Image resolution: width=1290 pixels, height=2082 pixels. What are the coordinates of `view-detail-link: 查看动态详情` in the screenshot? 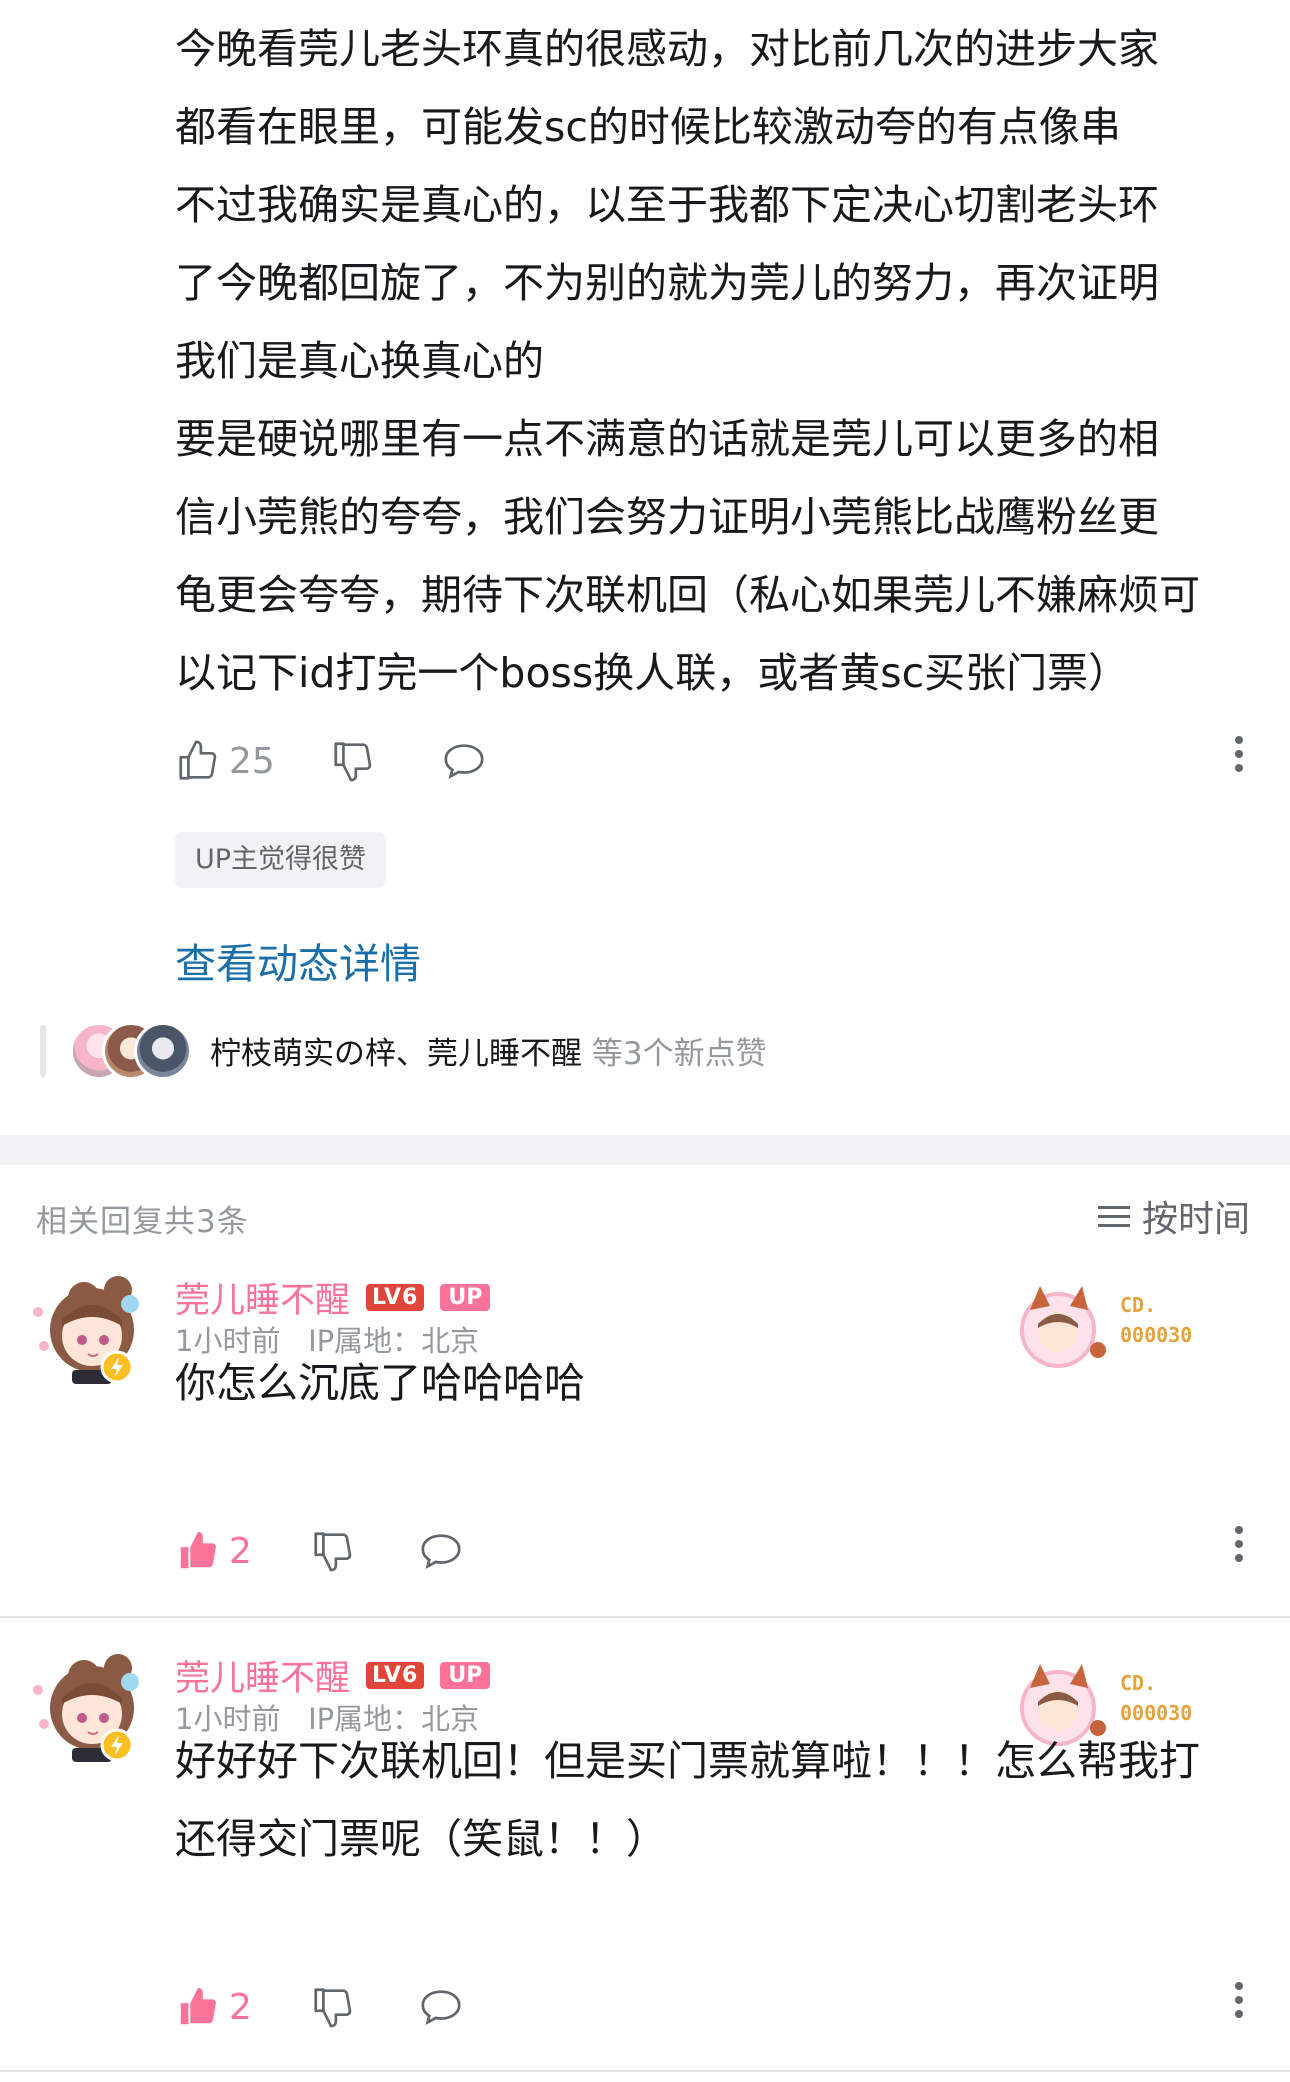 It's located at (298, 960).